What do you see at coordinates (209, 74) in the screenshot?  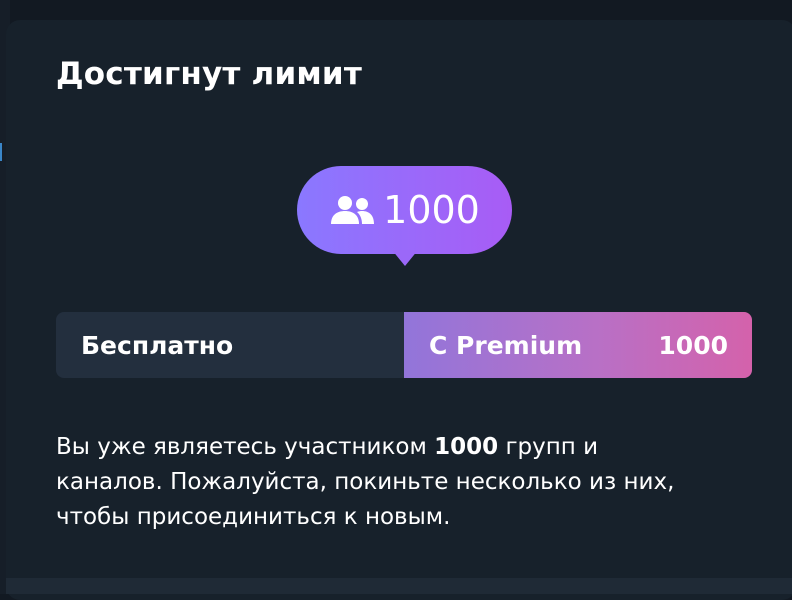 I see `dialog-title: Достигнут лимит` at bounding box center [209, 74].